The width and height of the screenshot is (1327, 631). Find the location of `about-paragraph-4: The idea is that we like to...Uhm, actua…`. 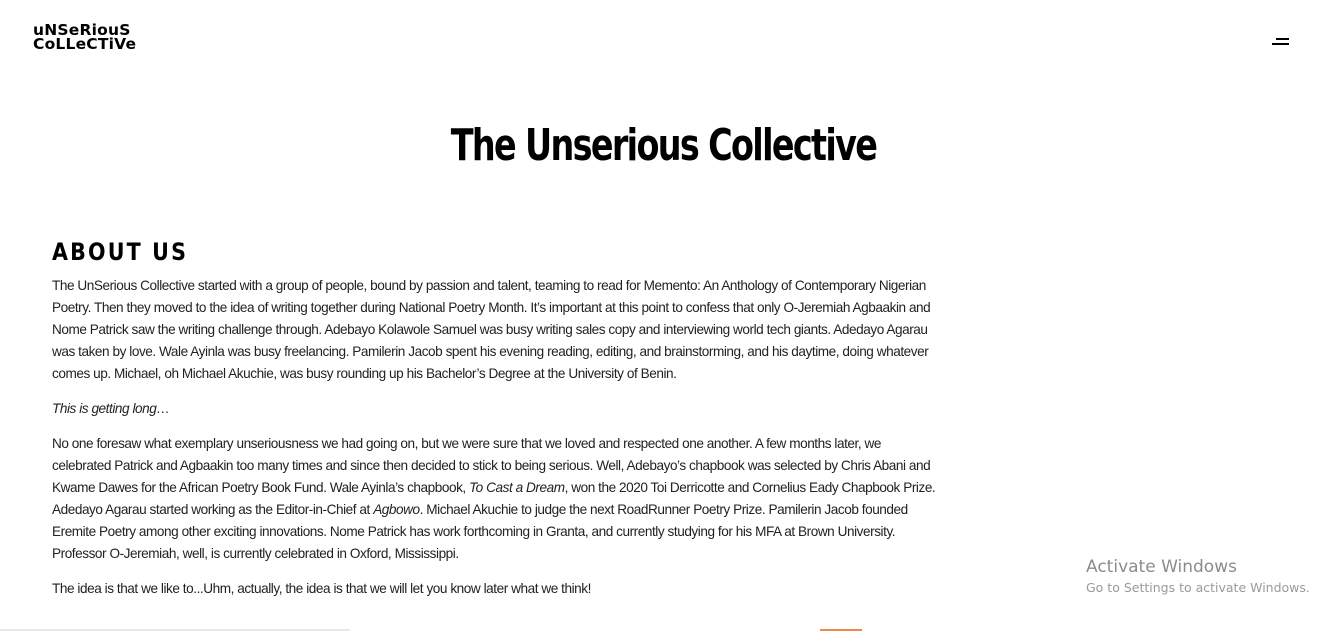

about-paragraph-4: The idea is that we like to...Uhm, actua… is located at coordinates (321, 588).